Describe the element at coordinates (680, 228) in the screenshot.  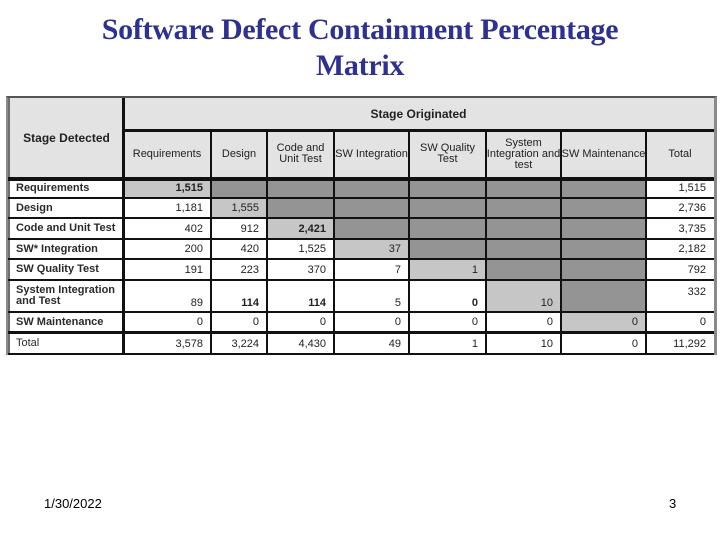
I see `matrix-cell: 3,735` at that location.